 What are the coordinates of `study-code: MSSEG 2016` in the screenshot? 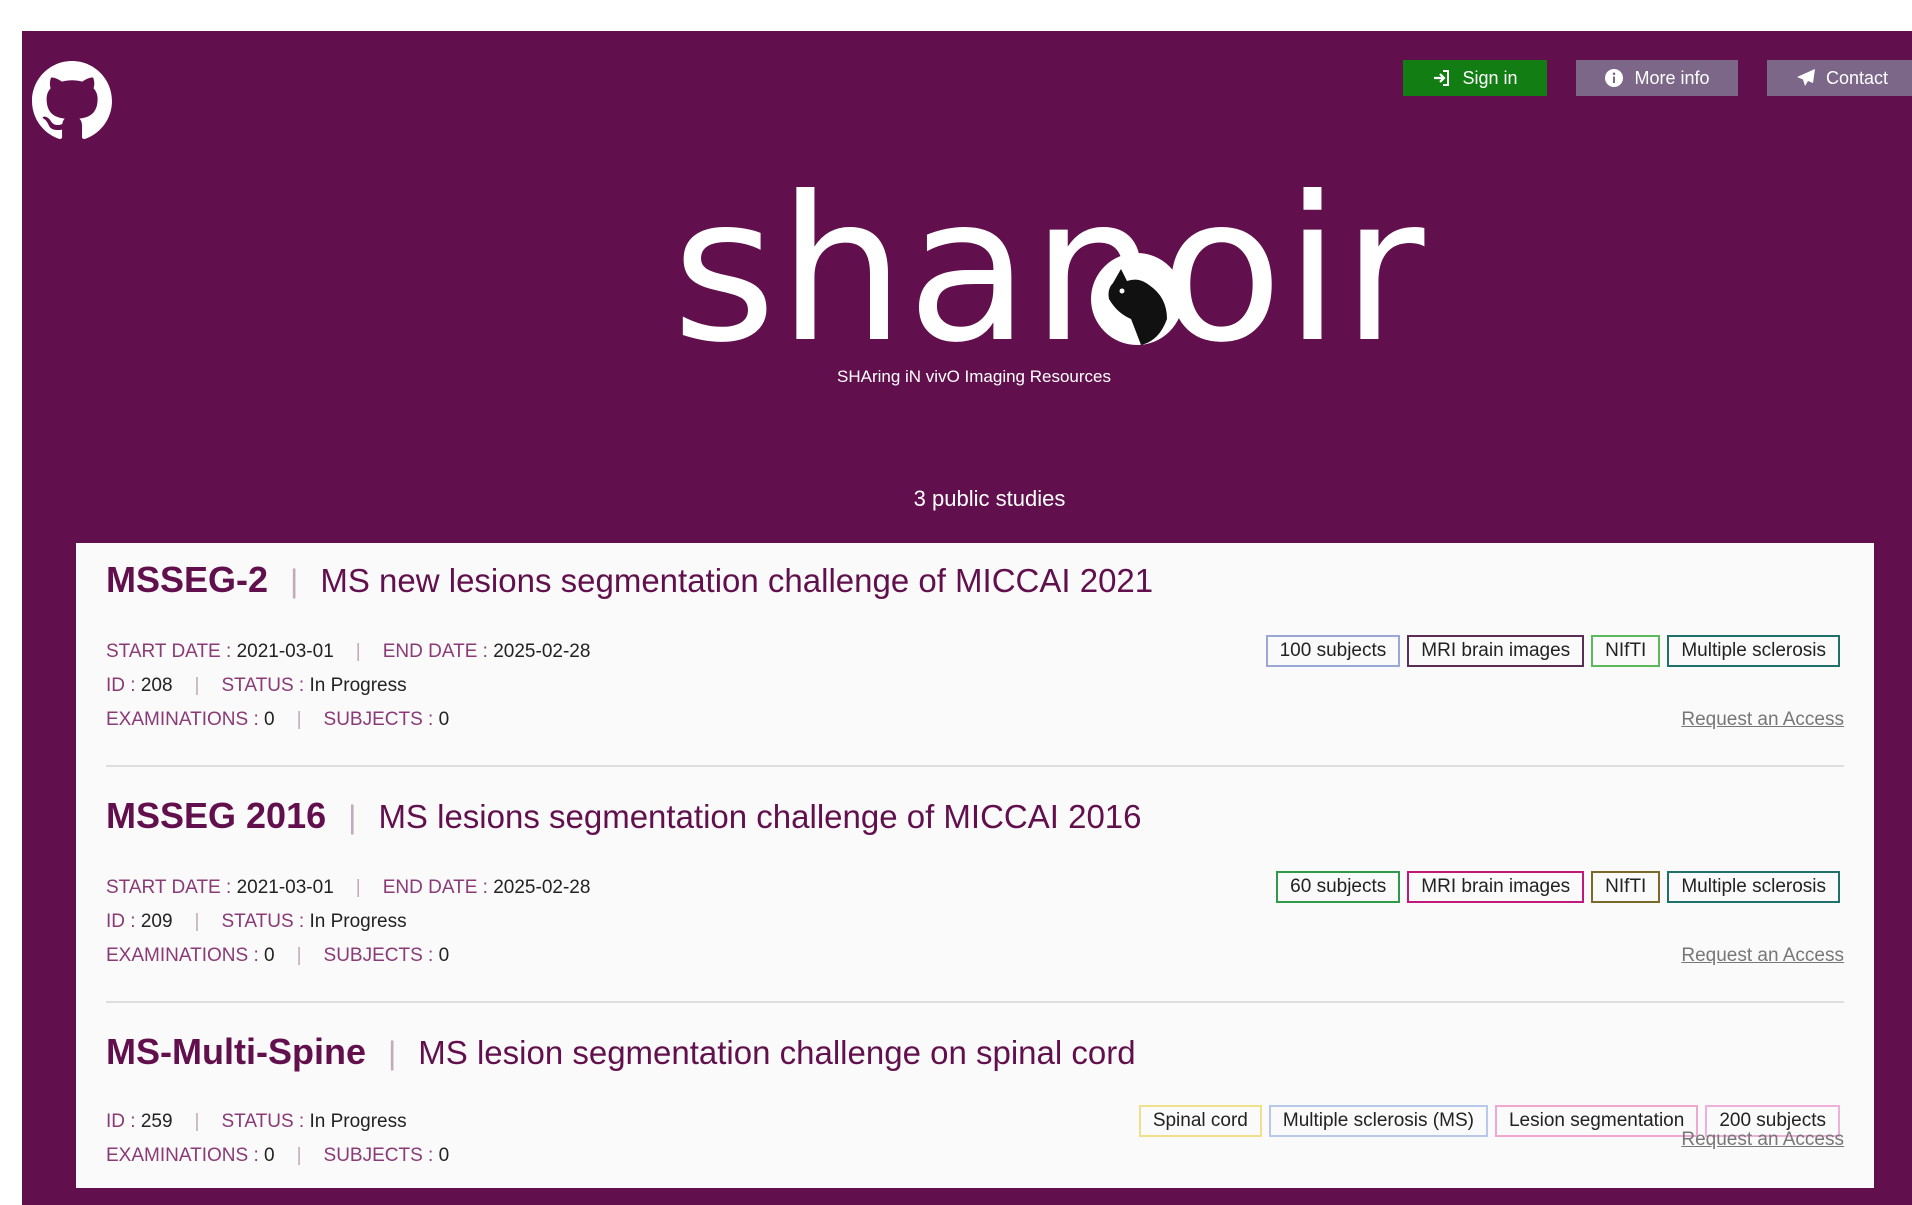 It's located at (216, 816).